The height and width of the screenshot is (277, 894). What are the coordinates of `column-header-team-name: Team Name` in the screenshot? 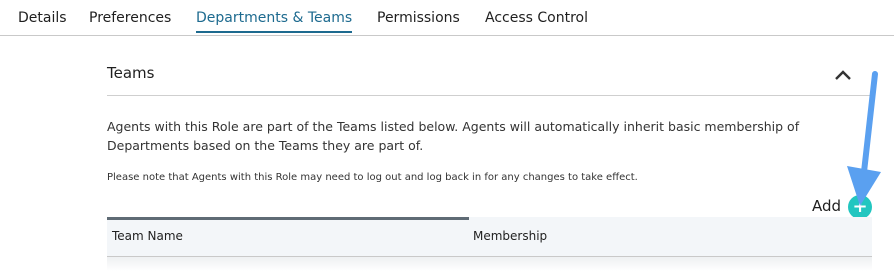 It's located at (147, 236).